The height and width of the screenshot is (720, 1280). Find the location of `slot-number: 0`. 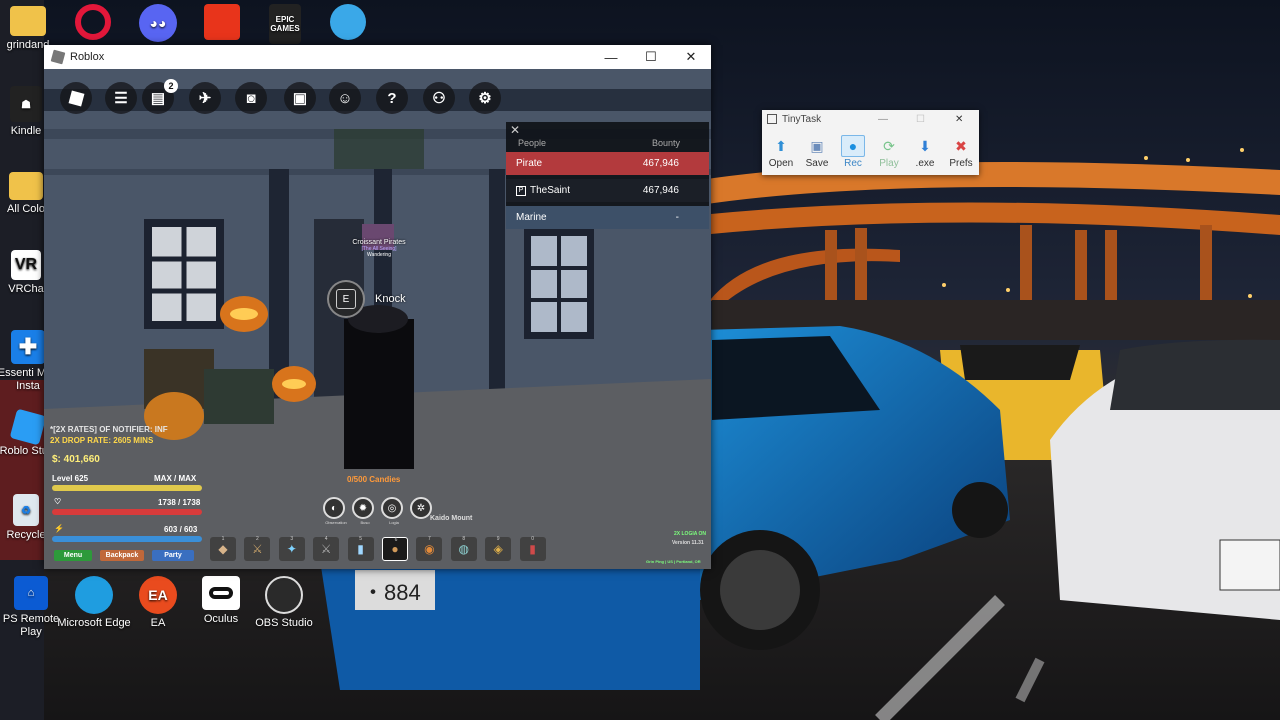

slot-number: 0 is located at coordinates (532, 539).